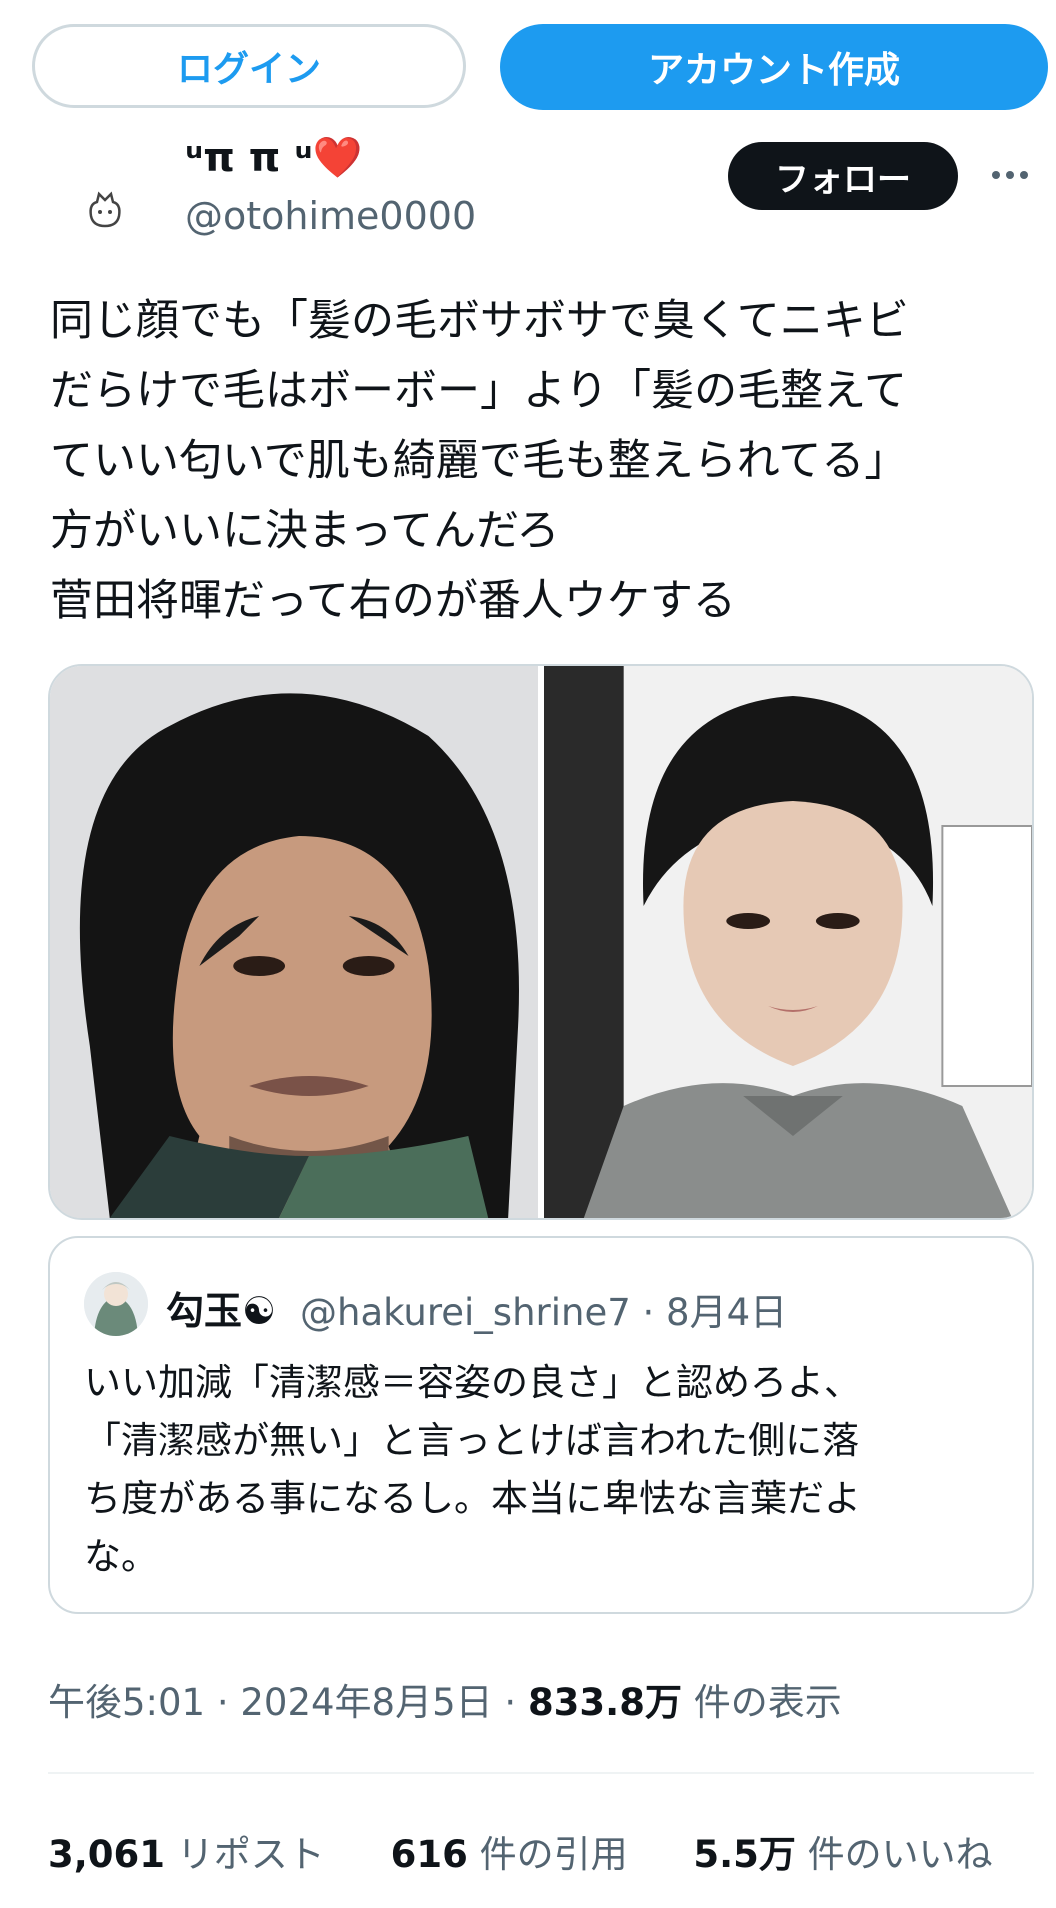 This screenshot has height=1908, width=1056. I want to click on photo-short-hair, so click(788, 942).